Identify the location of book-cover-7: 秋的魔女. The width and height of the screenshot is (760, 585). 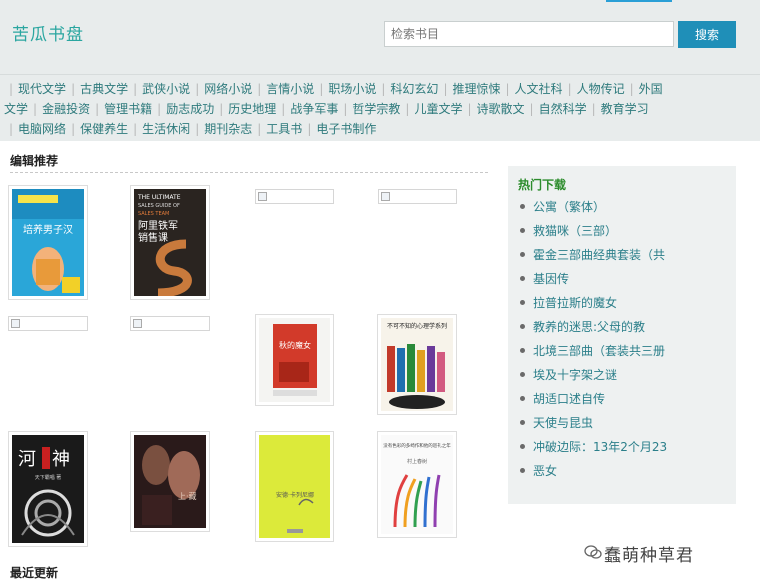
(294, 360).